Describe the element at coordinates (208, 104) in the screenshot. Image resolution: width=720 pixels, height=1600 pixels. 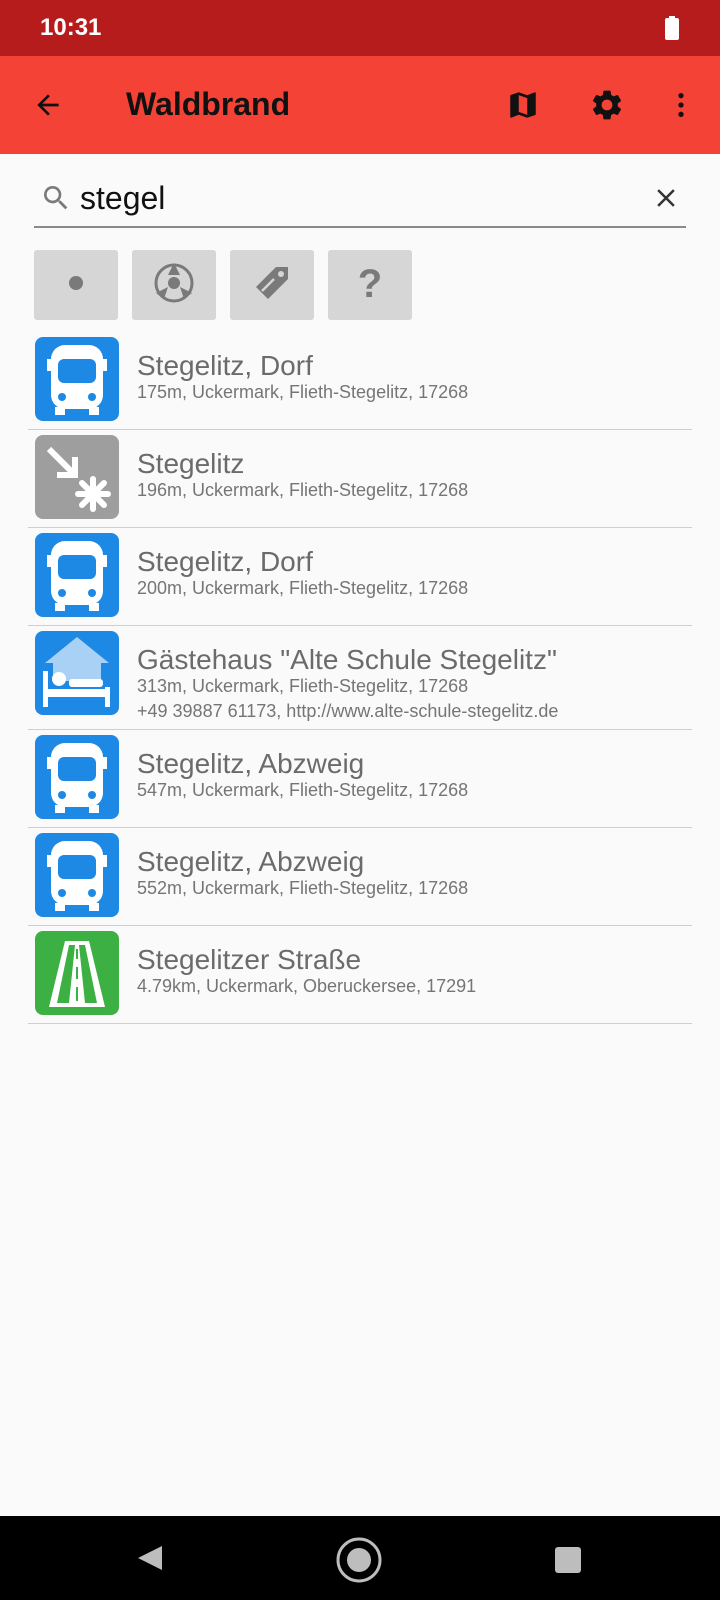
I see `page-title: Waldbrand` at that location.